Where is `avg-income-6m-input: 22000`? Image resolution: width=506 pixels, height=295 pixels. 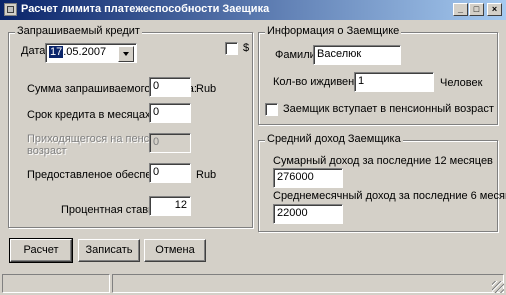
avg-income-6m-input: 22000 is located at coordinates (308, 214).